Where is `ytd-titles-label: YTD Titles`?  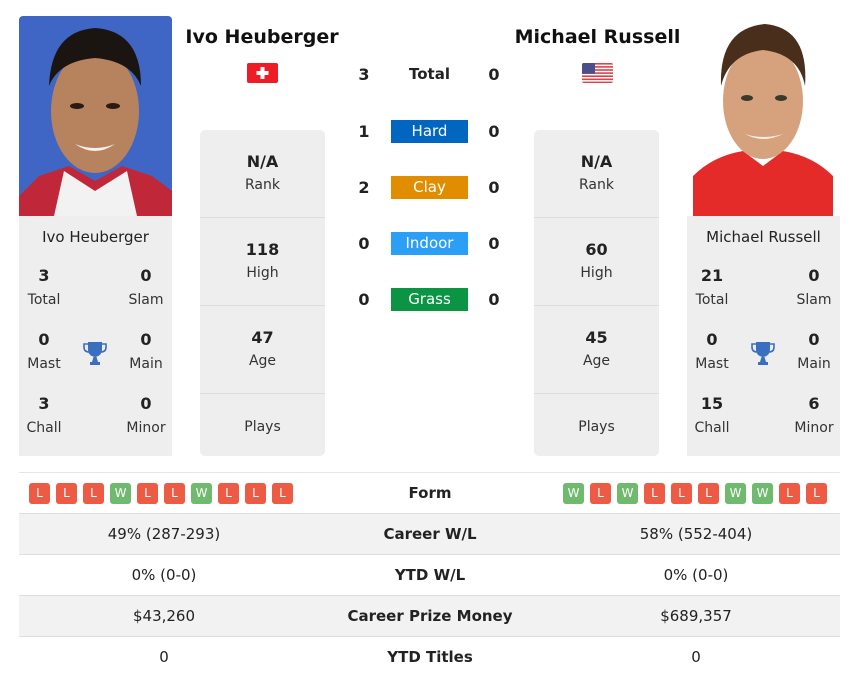
ytd-titles-label: YTD Titles is located at coordinates (430, 657).